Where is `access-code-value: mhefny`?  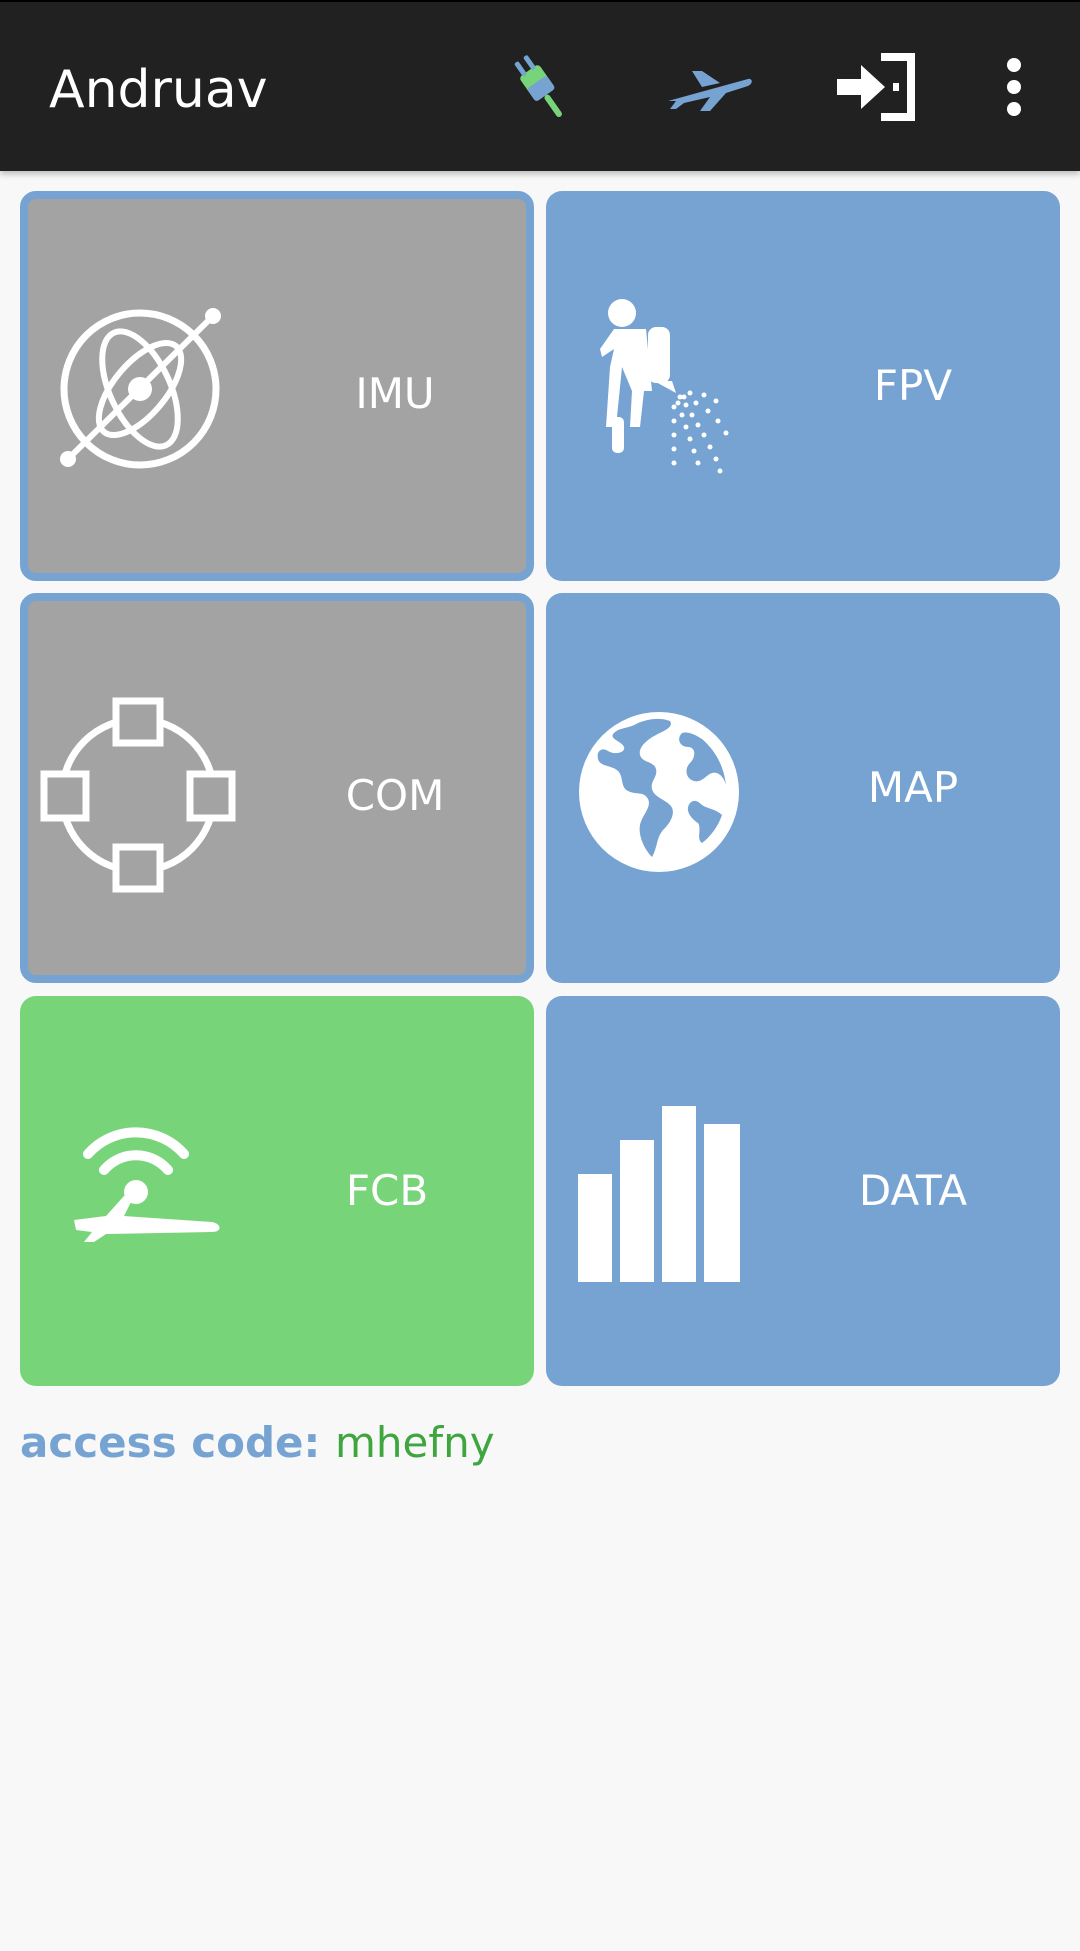 access-code-value: mhefny is located at coordinates (414, 1442).